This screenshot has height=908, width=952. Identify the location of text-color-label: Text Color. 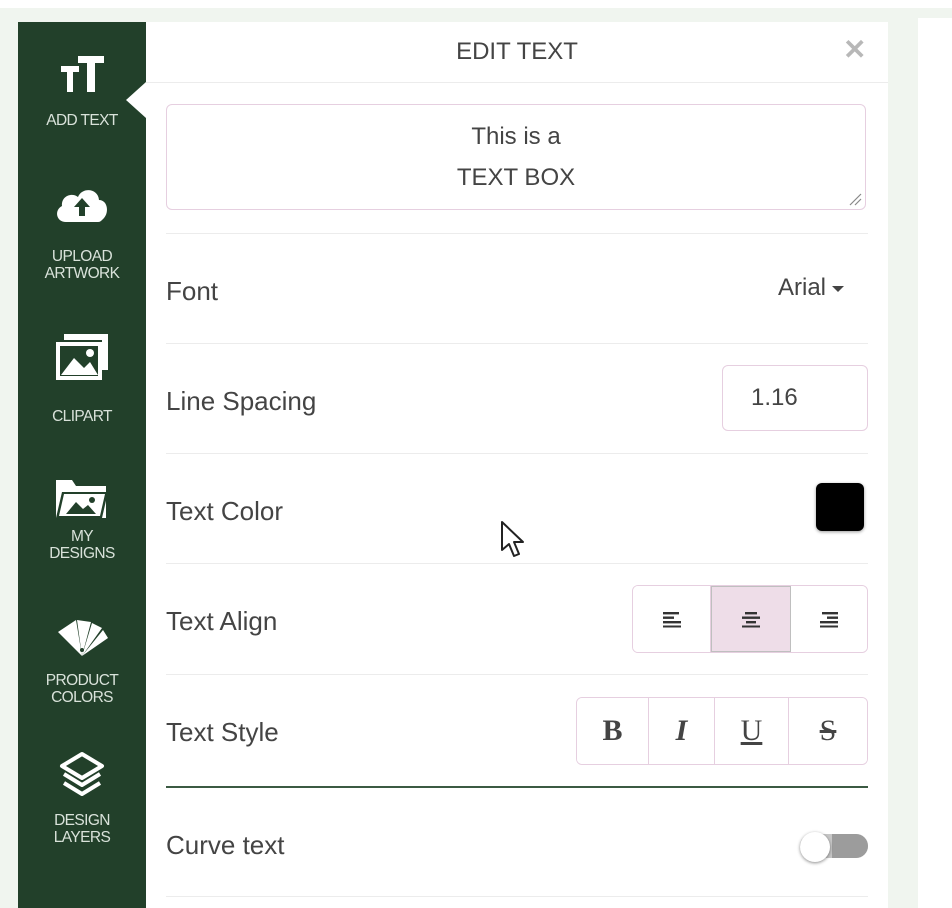
(225, 511).